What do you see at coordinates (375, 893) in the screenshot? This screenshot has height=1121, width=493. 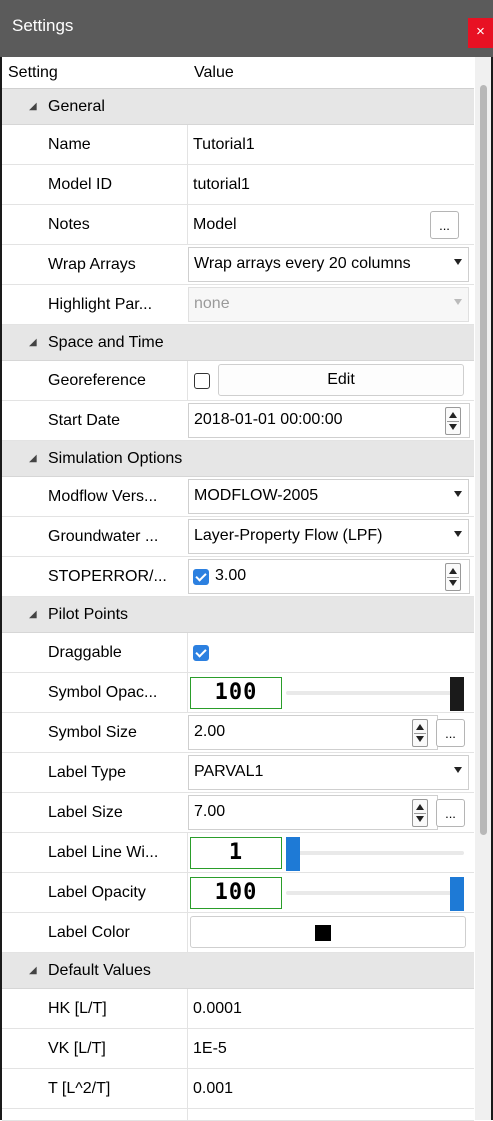 I see `label-opacity-slider-track` at bounding box center [375, 893].